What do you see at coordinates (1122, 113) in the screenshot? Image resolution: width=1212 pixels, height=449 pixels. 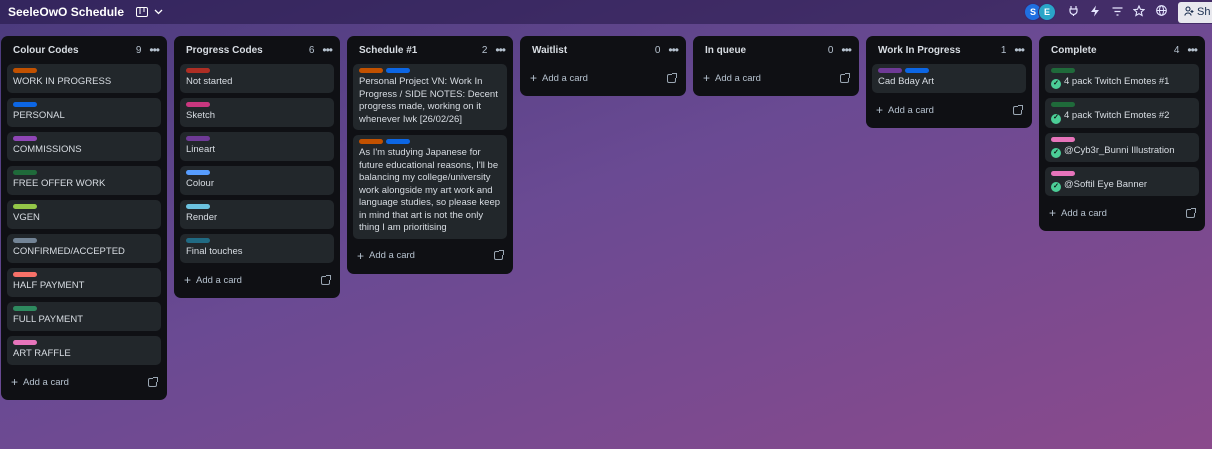 I see `card: ✓ 4 pack Twitch Emotes #2` at bounding box center [1122, 113].